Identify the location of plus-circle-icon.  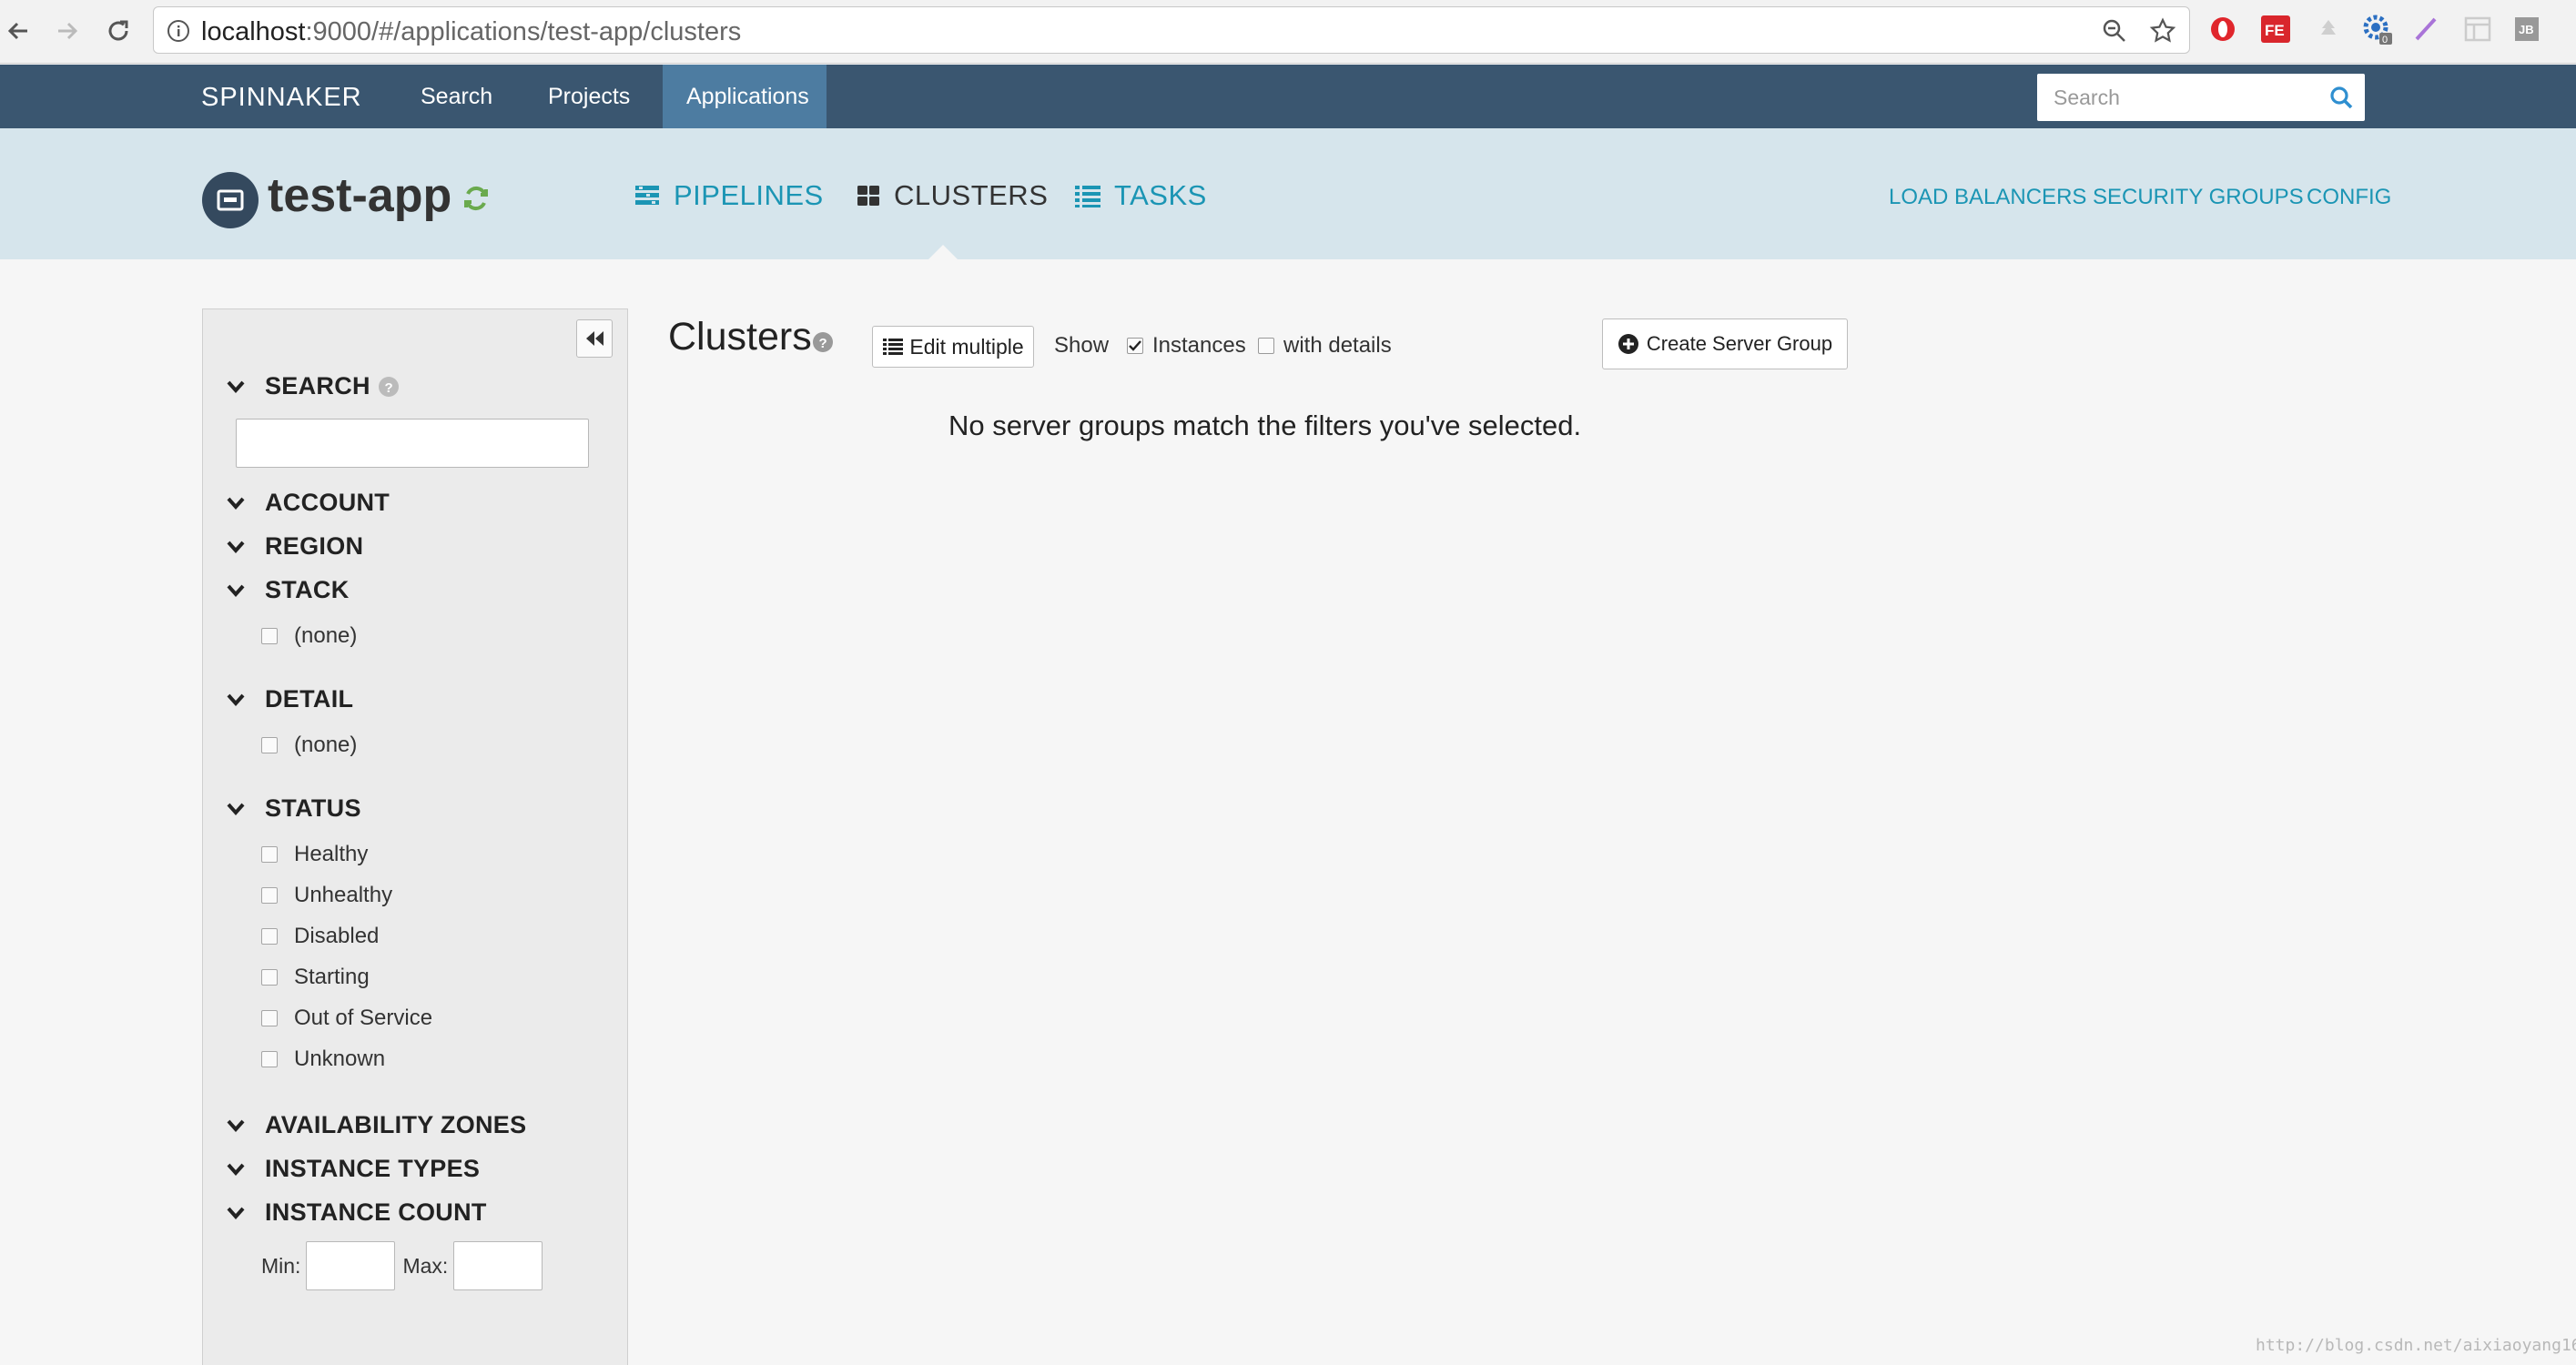
(1628, 344).